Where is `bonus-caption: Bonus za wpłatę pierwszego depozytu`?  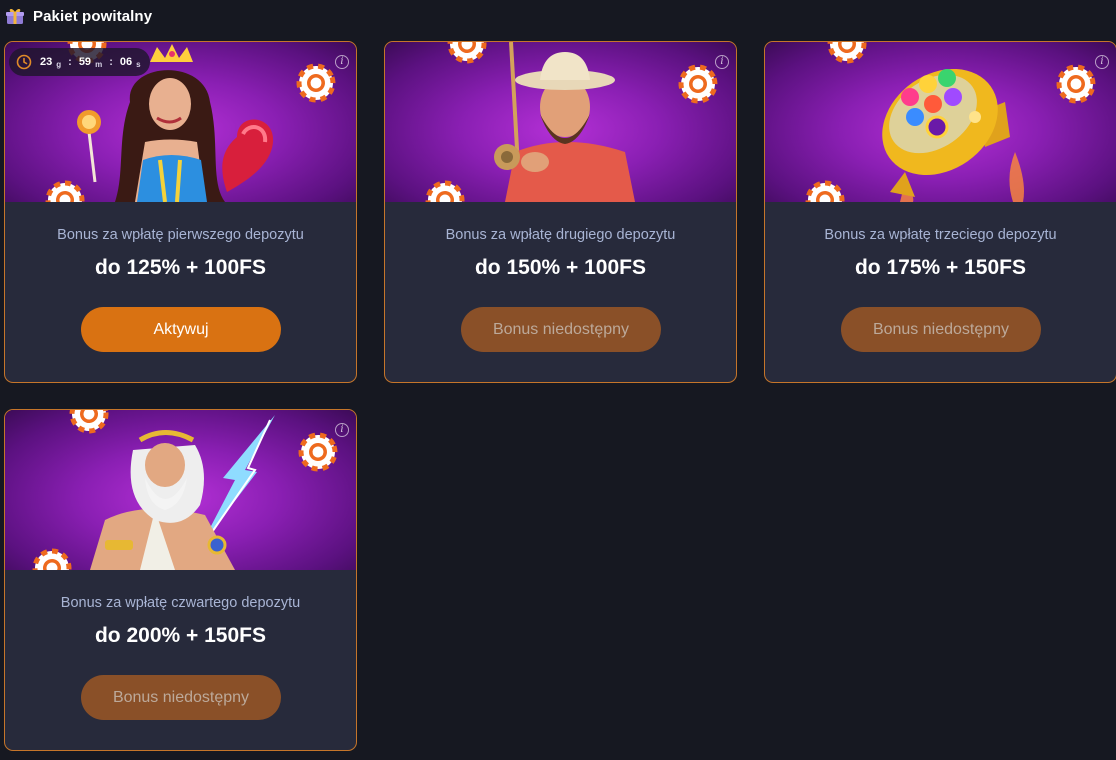
bonus-caption: Bonus za wpłatę pierwszego depozytu is located at coordinates (180, 235).